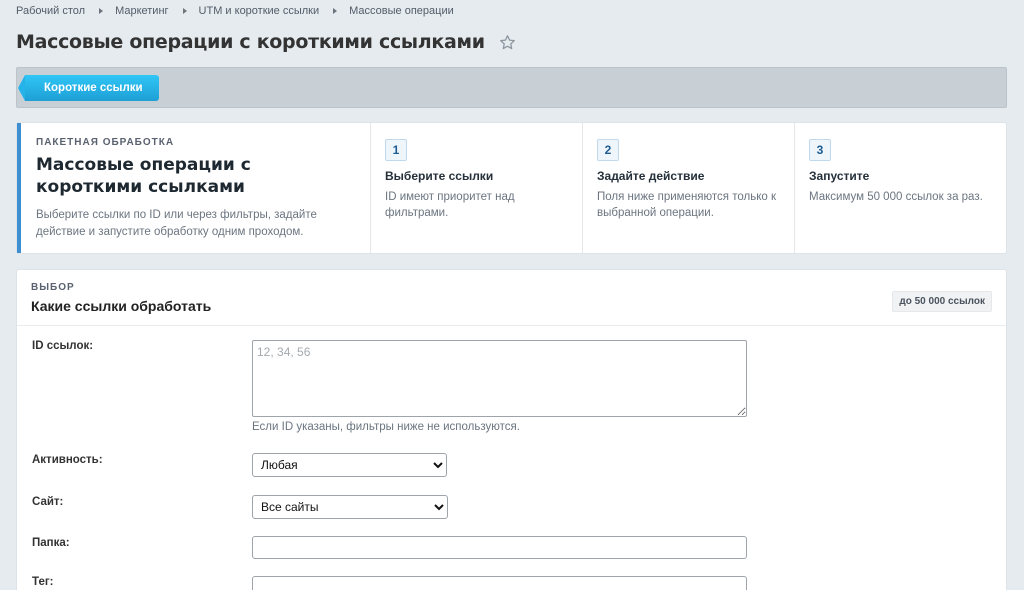 This screenshot has height=590, width=1024. I want to click on activity-select: Любая, so click(349, 465).